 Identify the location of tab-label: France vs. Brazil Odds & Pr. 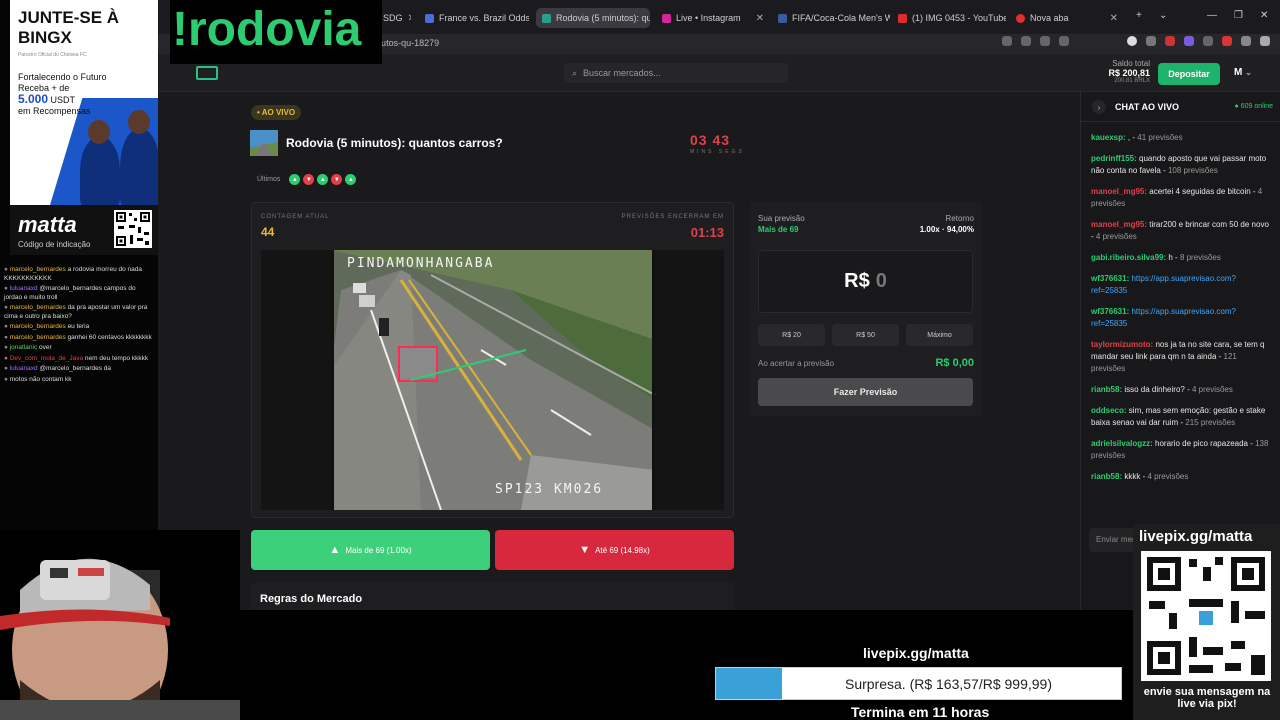
(484, 18).